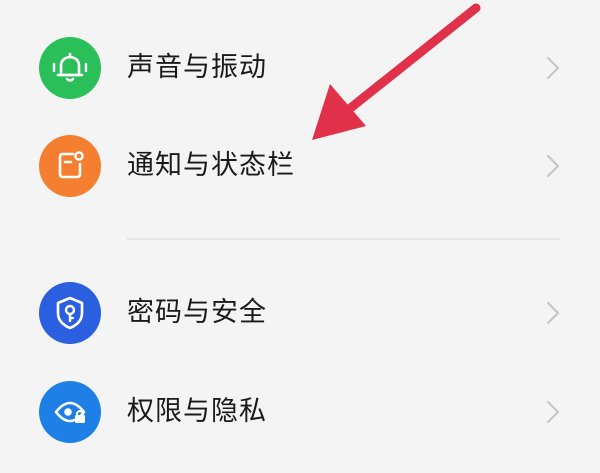 Image resolution: width=600 pixels, height=473 pixels. What do you see at coordinates (70, 313) in the screenshot?
I see `shield-key-icon` at bounding box center [70, 313].